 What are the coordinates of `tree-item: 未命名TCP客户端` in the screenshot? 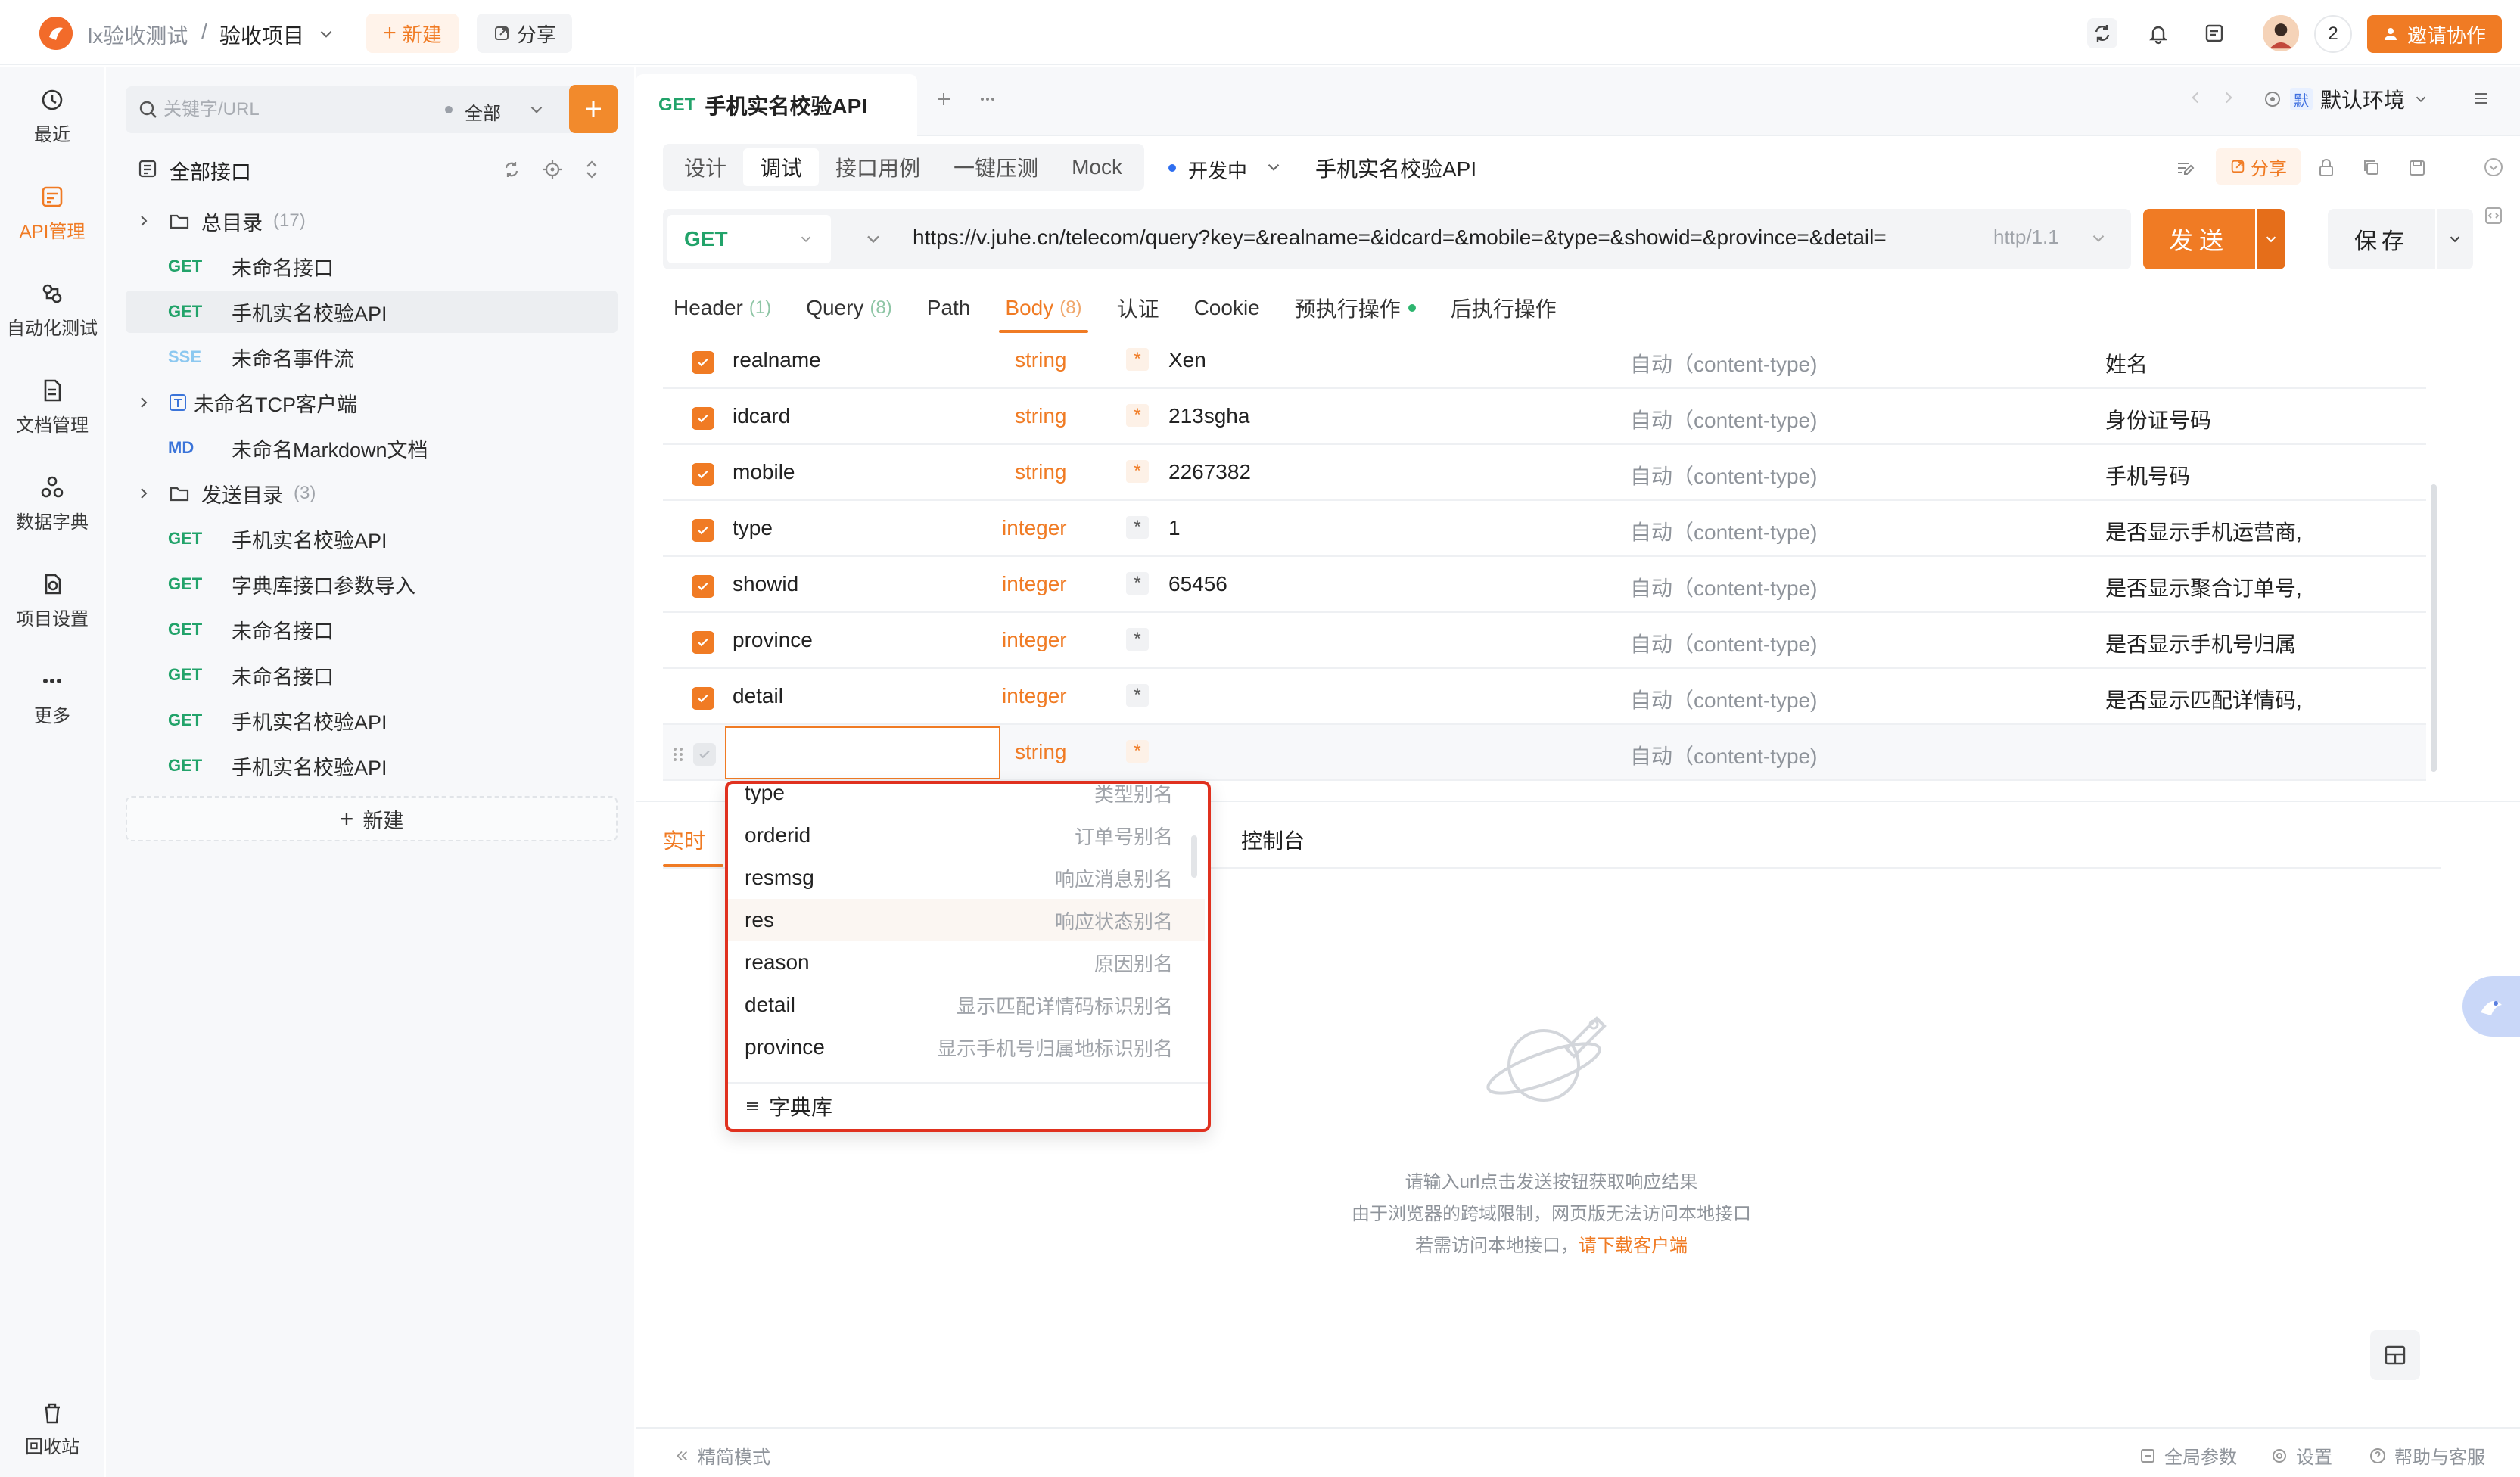 It's located at (372, 402).